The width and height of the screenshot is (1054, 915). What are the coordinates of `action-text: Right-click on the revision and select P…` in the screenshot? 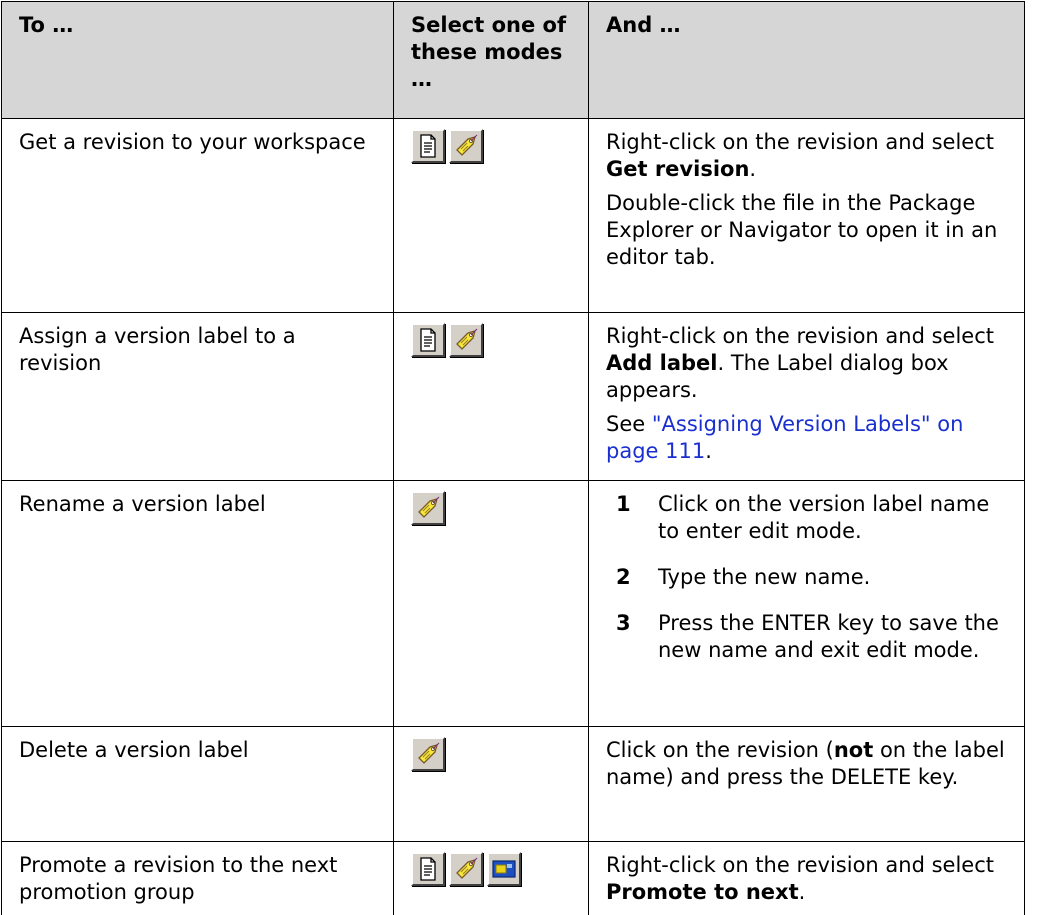 It's located at (809, 879).